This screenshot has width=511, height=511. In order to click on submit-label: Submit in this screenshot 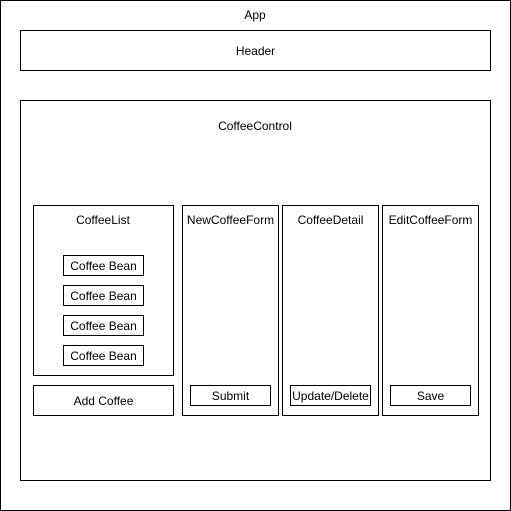, I will do `click(230, 395)`.